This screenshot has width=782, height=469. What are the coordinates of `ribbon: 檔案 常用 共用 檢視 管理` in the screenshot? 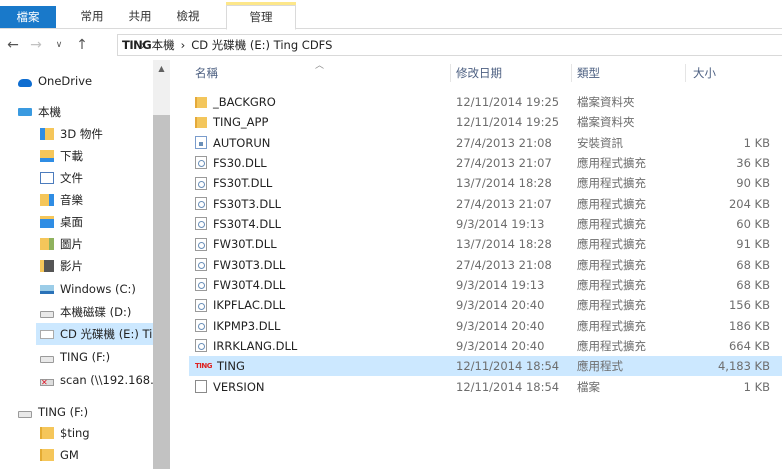 It's located at (391, 15).